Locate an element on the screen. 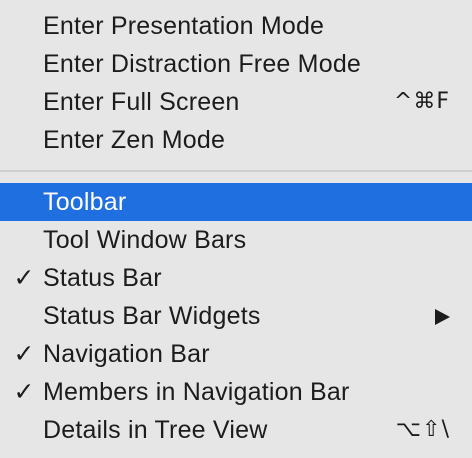  menu-item-navigation-bar: ✓ Navigation Bar is located at coordinates (236, 354).